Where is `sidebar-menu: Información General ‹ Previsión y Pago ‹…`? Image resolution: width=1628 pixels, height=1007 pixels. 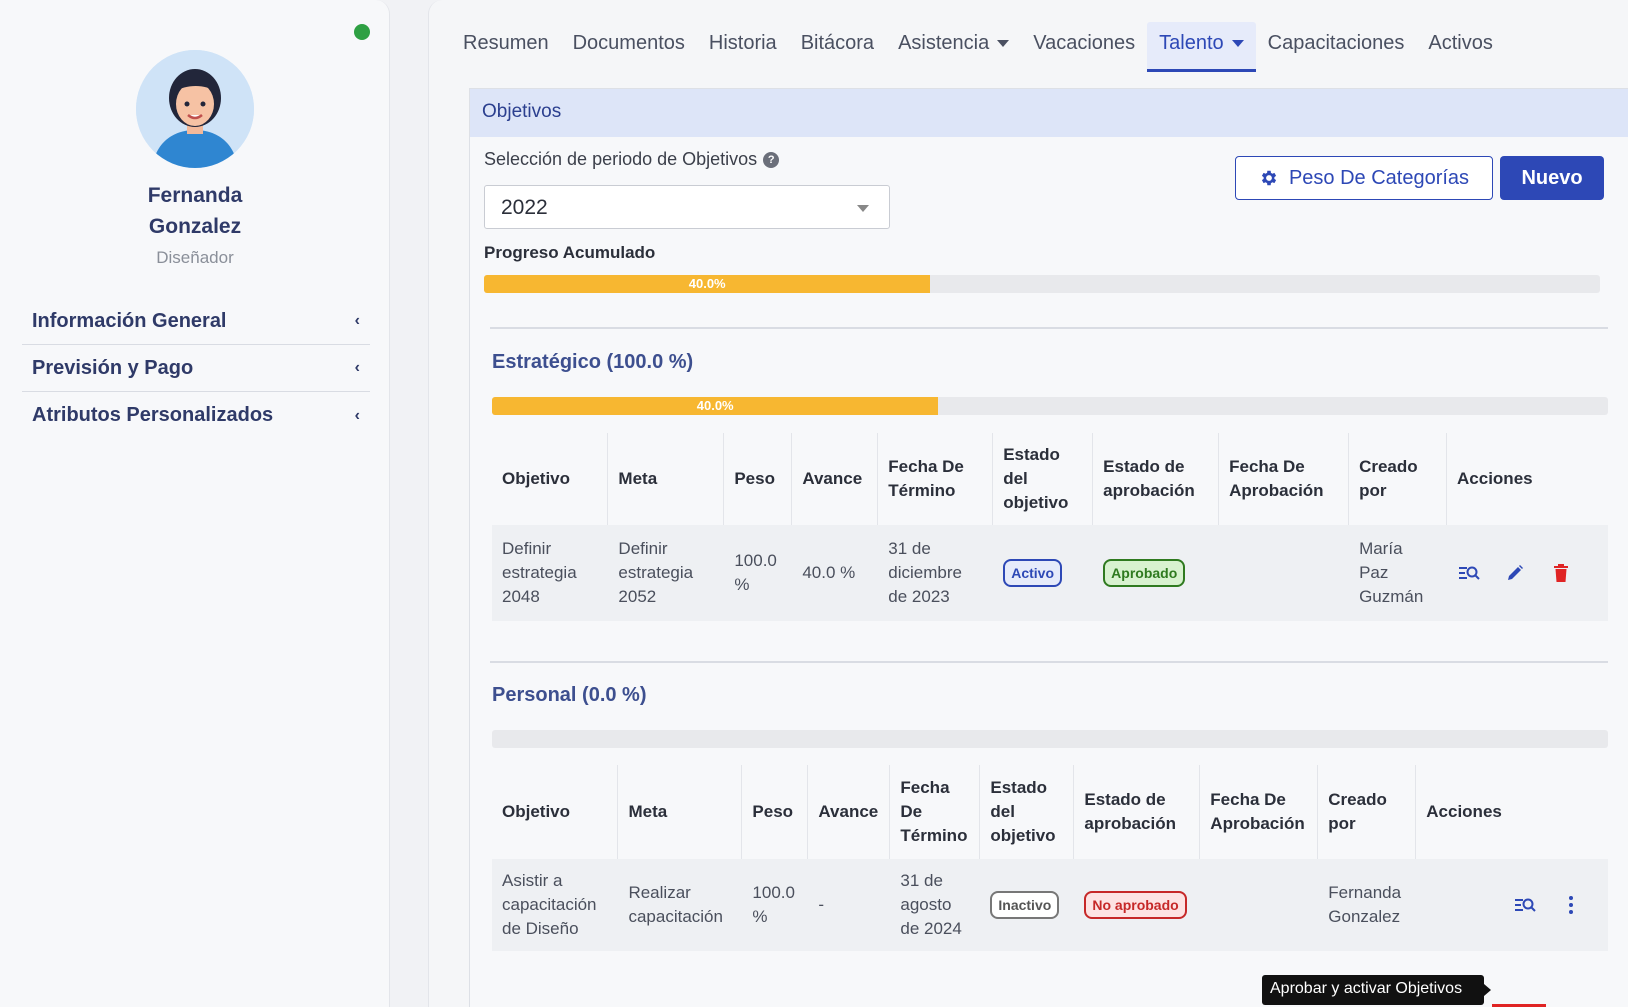
sidebar-menu: Información General ‹ Previsión y Pago ‹… is located at coordinates (196, 368).